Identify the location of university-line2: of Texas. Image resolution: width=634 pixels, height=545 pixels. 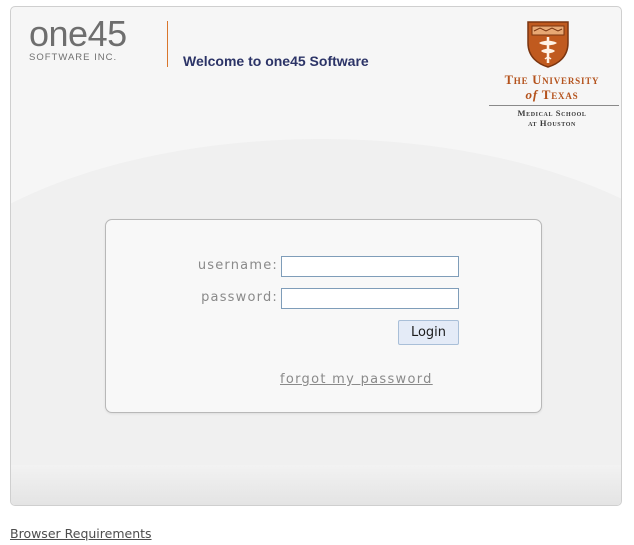
(552, 95).